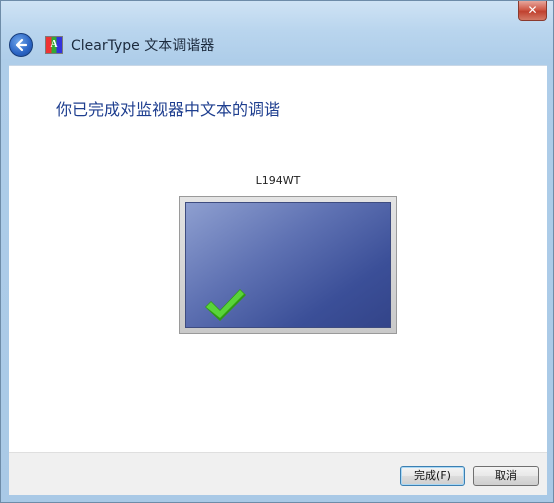 This screenshot has height=503, width=554. I want to click on monitor-screen, so click(288, 265).